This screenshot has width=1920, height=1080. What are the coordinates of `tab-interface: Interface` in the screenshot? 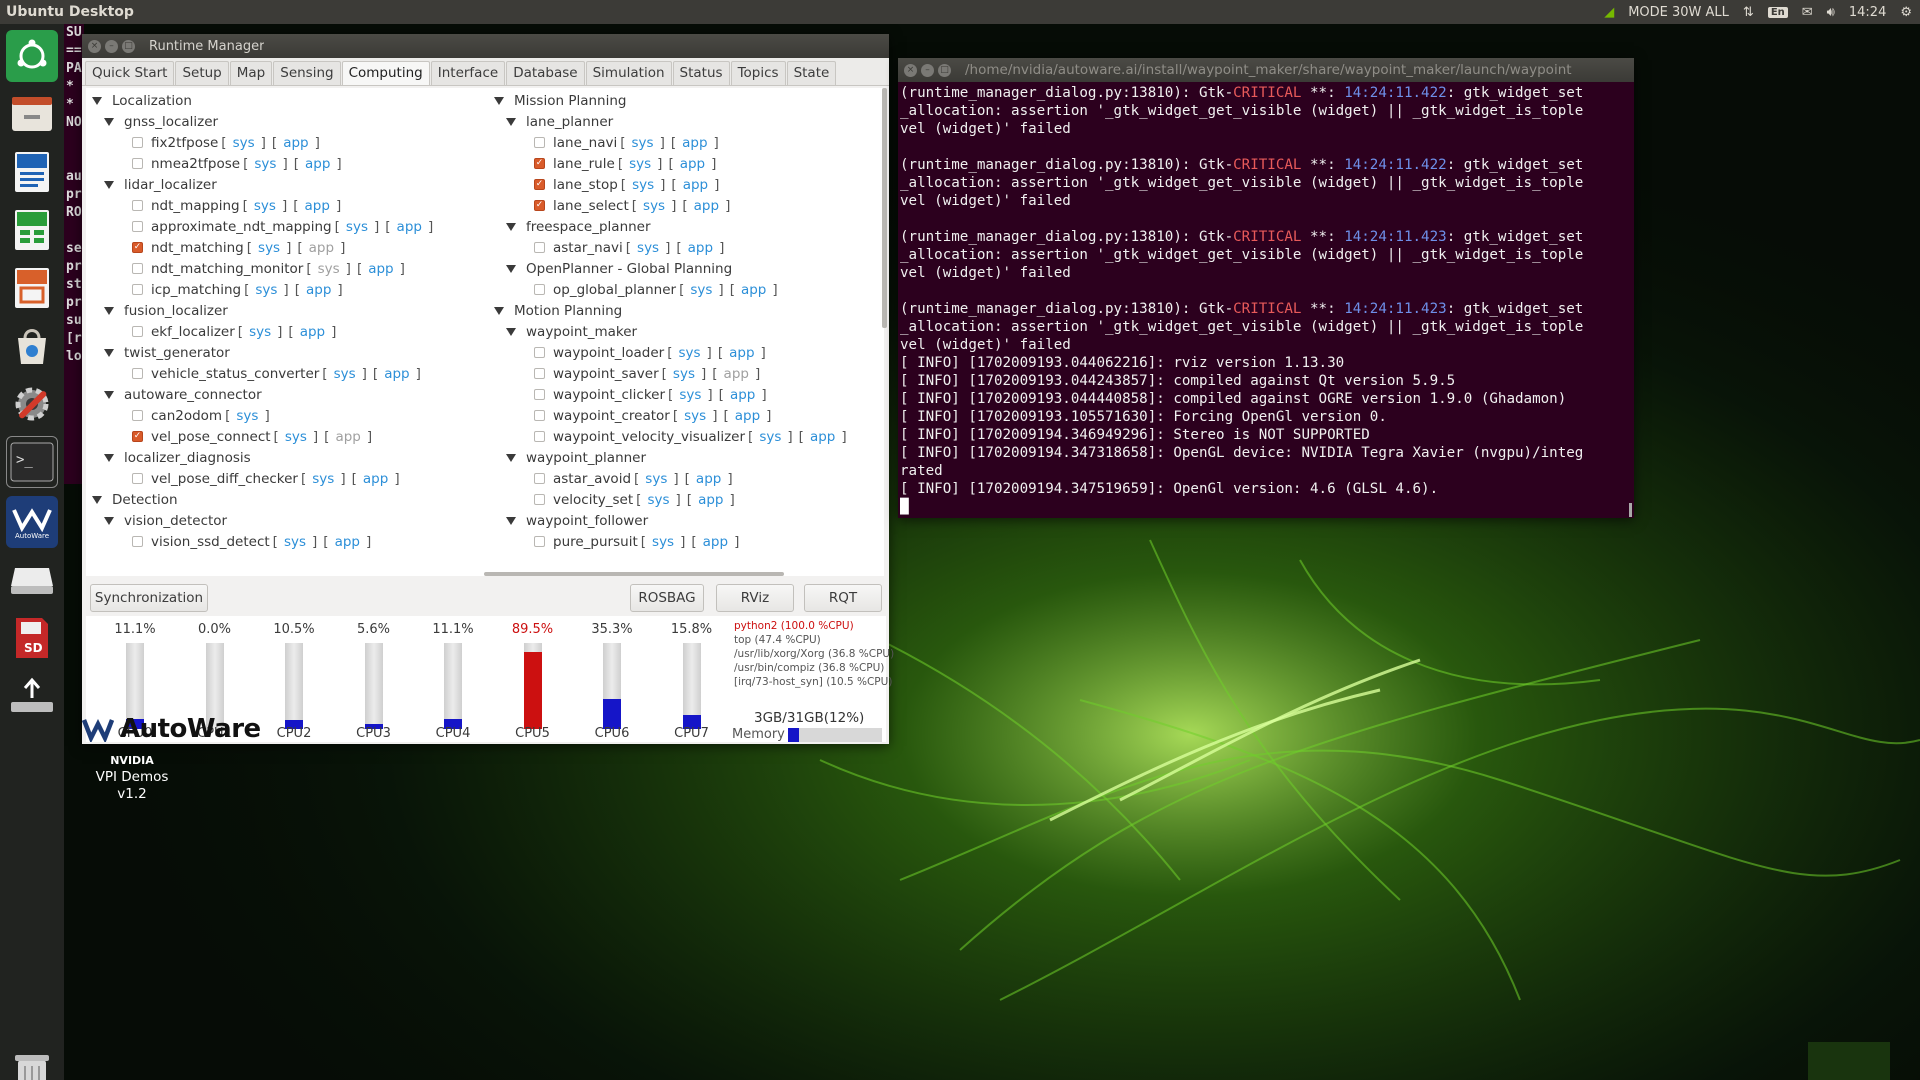 It's located at (468, 73).